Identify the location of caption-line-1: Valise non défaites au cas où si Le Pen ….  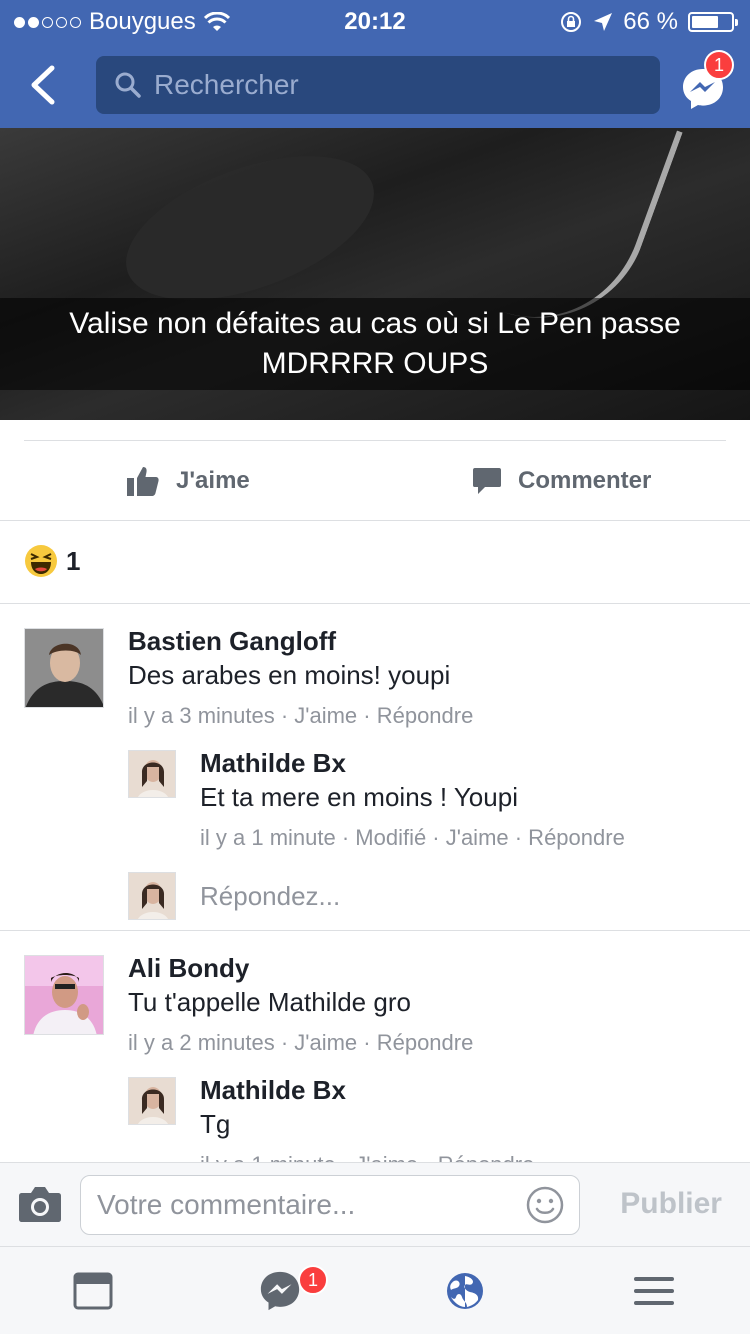
(375, 323).